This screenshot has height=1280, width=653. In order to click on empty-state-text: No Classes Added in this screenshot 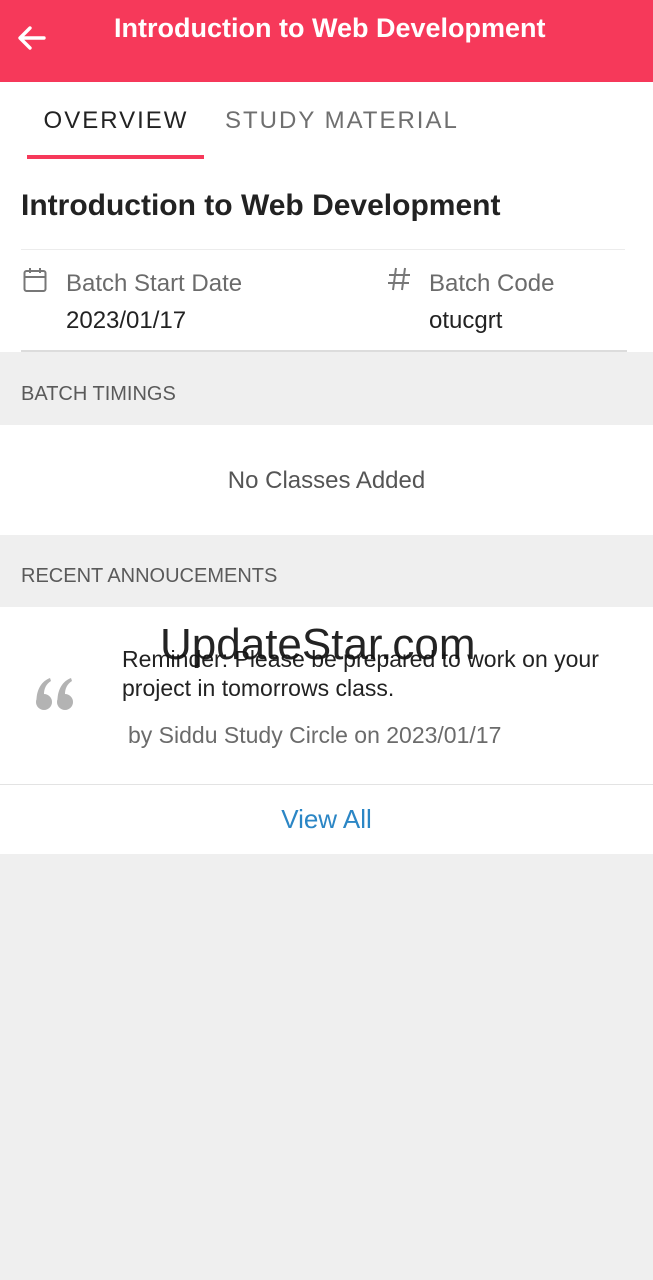, I will do `click(326, 480)`.